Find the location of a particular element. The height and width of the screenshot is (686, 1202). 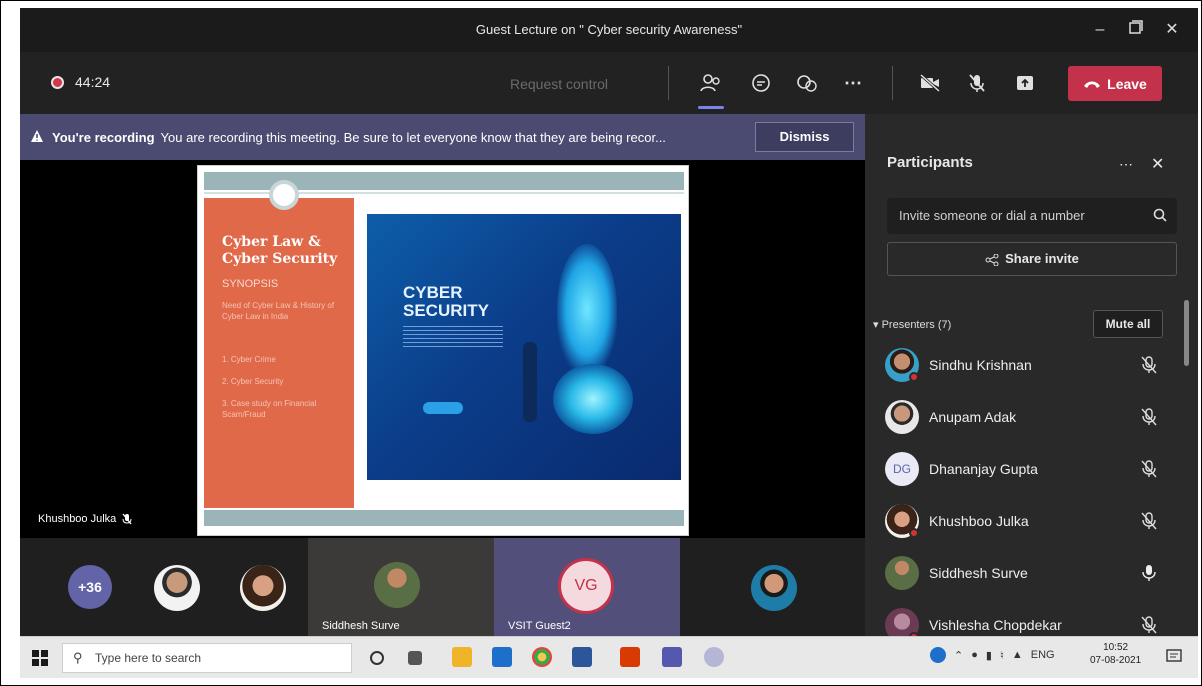

cyber-security-illustration: CYBER SECURITY is located at coordinates (524, 347).